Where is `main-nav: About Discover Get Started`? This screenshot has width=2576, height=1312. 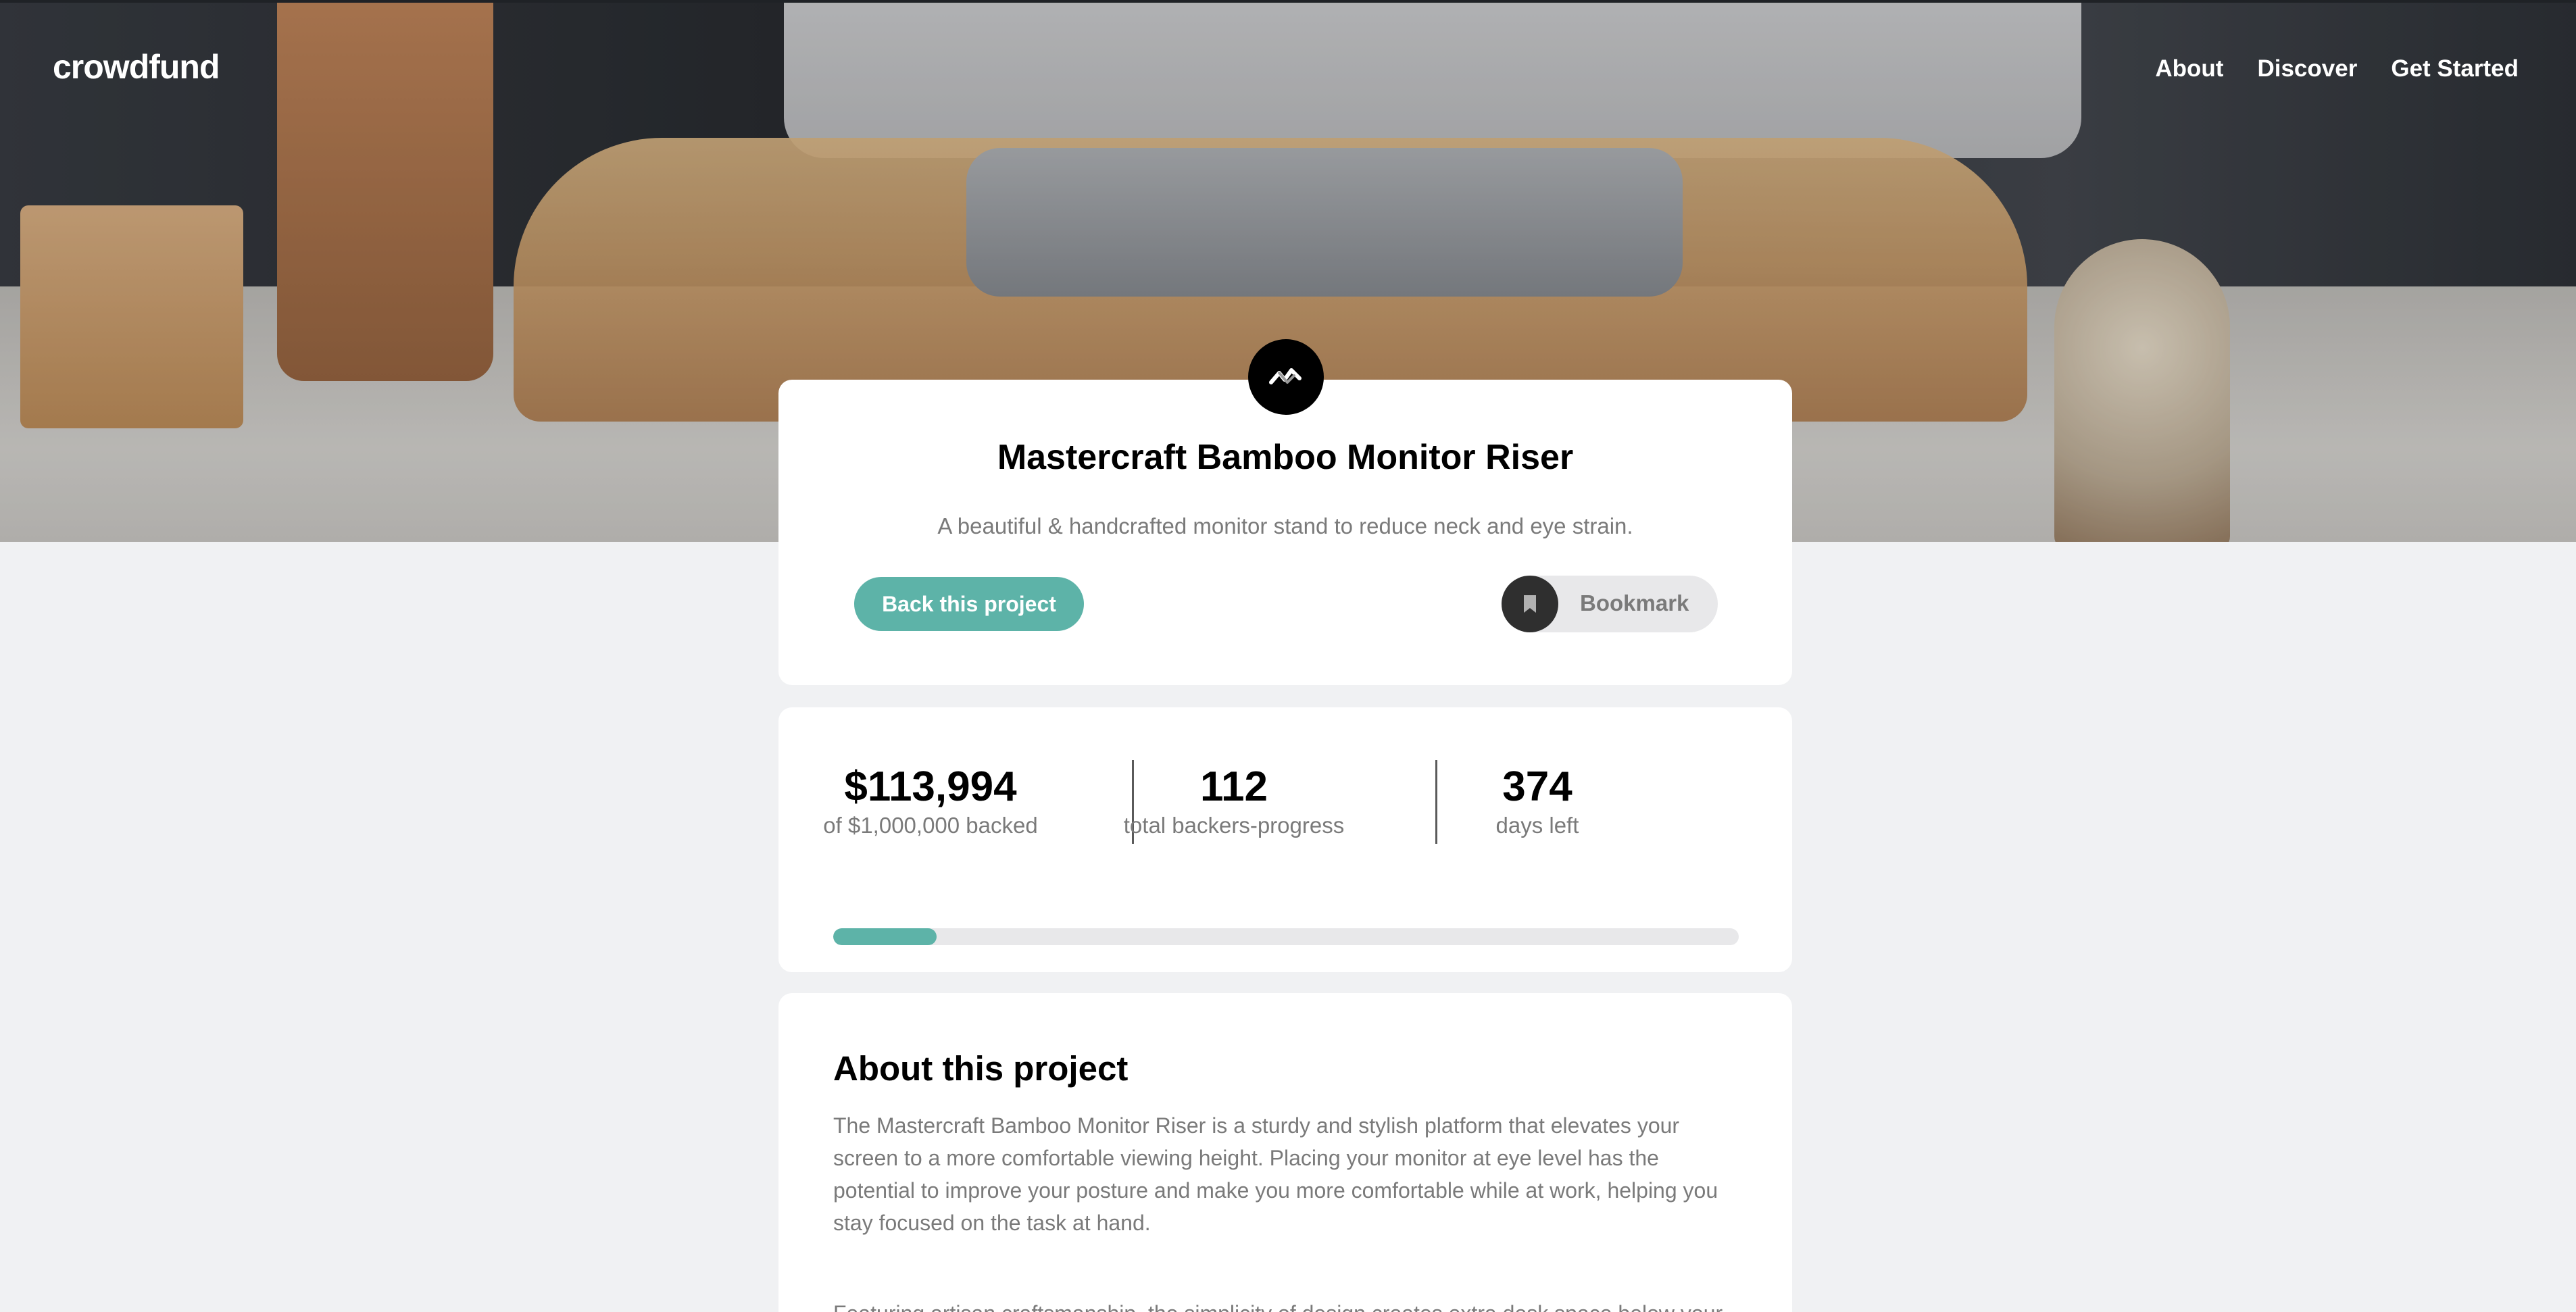 main-nav: About Discover Get Started is located at coordinates (2337, 68).